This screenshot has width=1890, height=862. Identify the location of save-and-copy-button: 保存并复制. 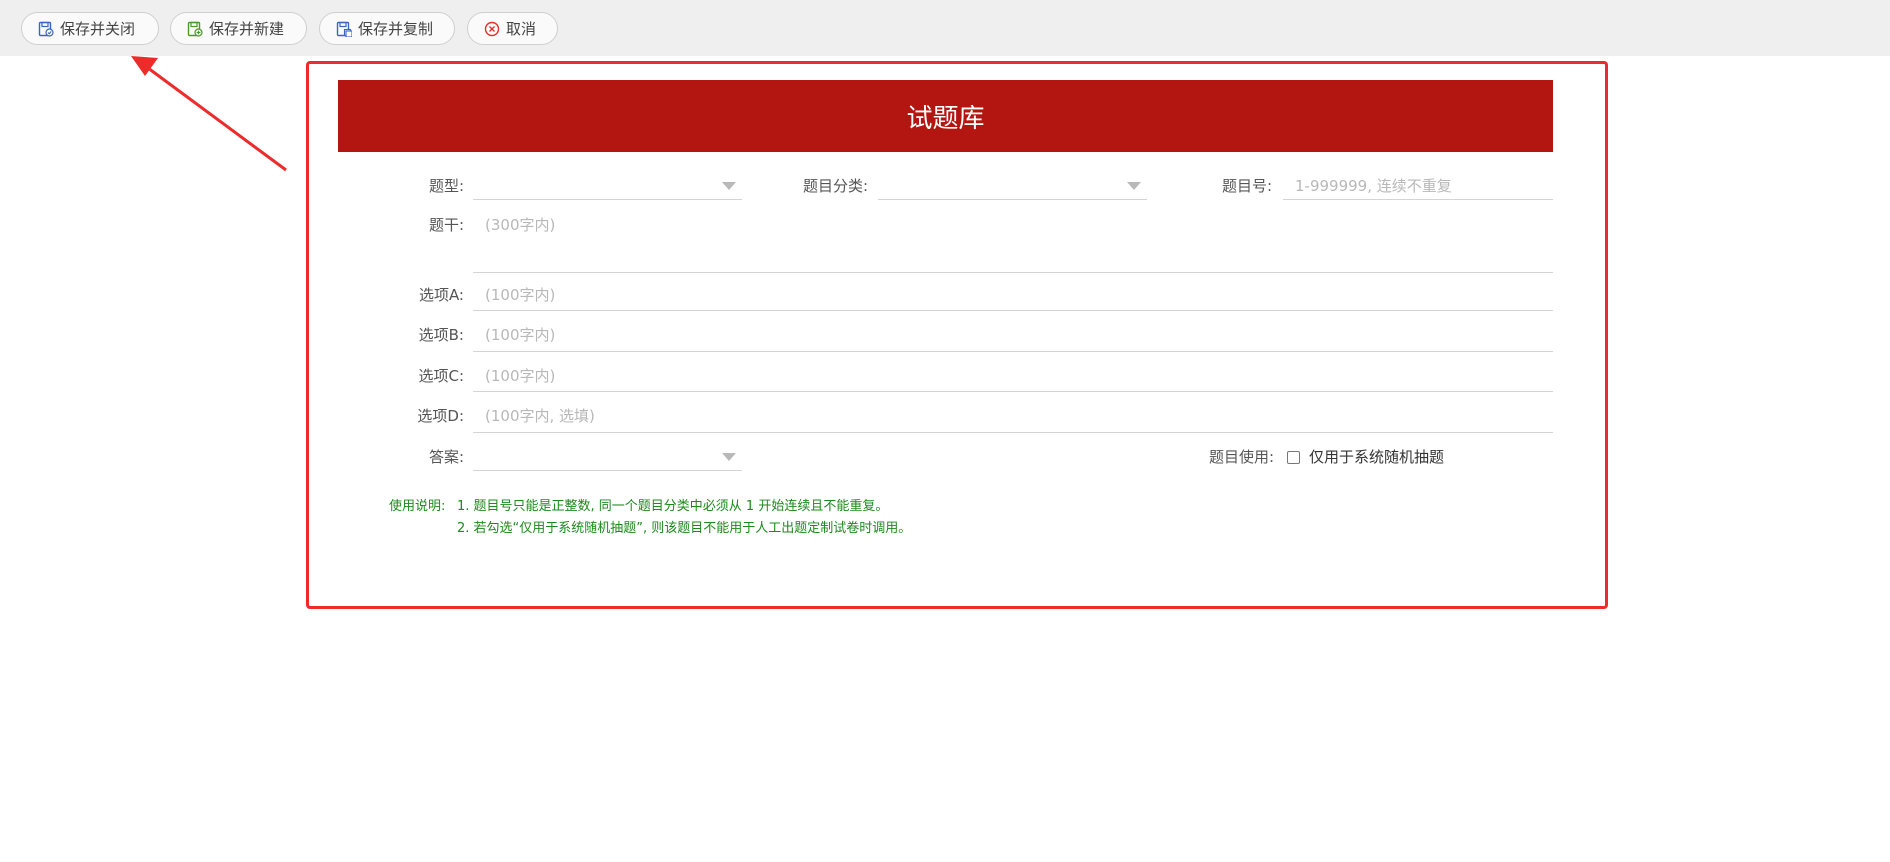
(387, 28).